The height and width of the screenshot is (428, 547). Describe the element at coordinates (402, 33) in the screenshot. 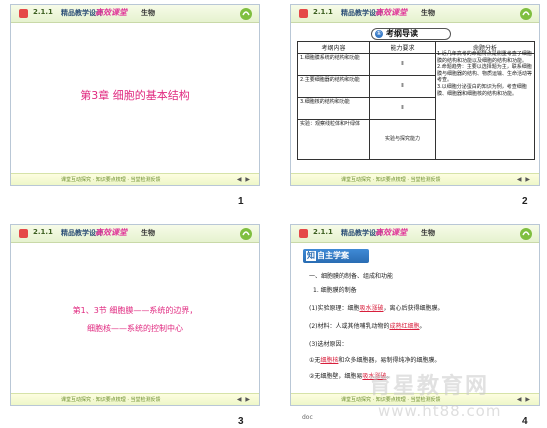

I see `section-tag-label: 考纲导读` at that location.